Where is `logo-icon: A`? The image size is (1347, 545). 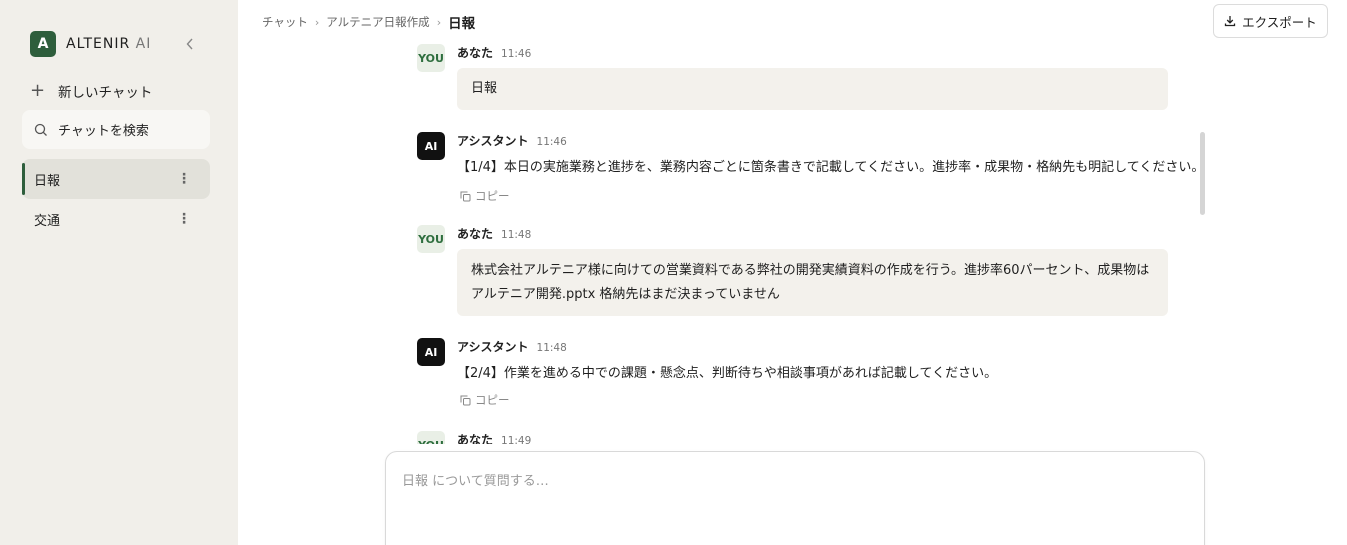
logo-icon: A is located at coordinates (43, 44).